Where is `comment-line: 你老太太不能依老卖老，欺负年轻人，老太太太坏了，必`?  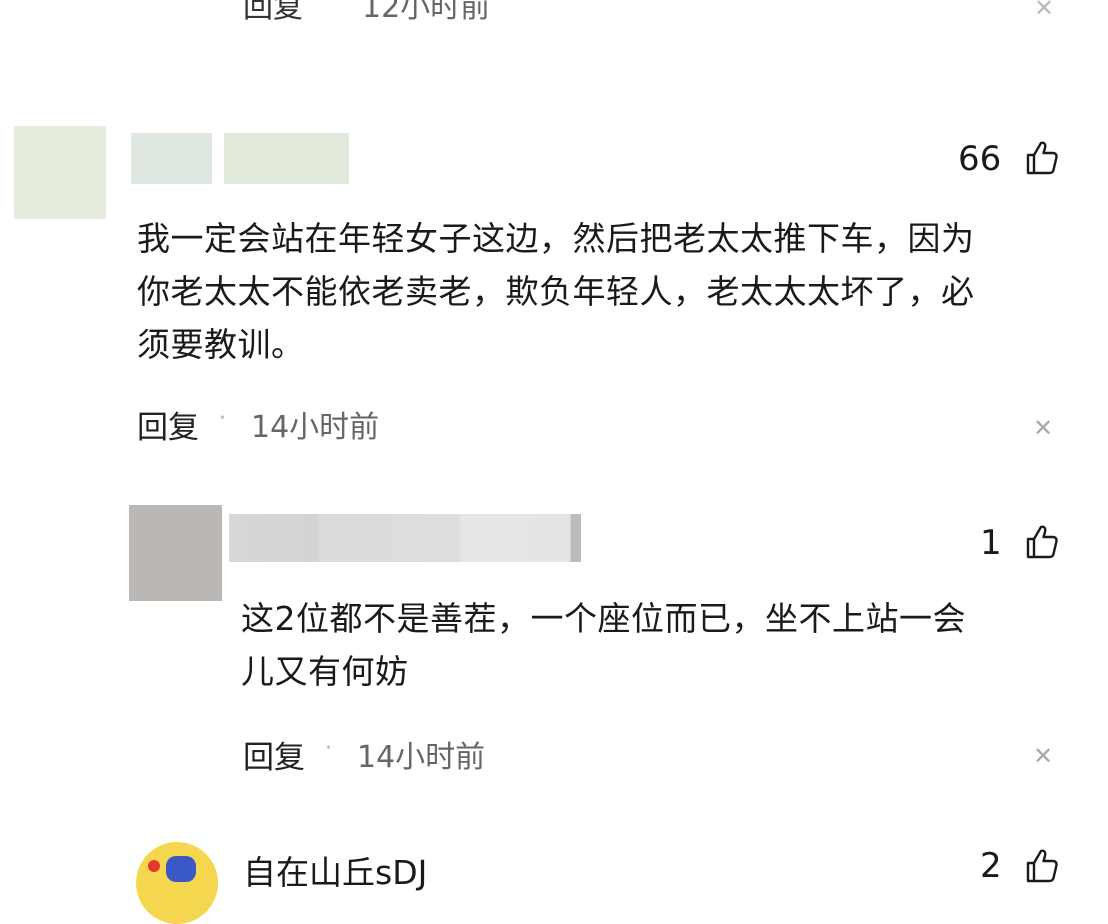 comment-line: 你老太太不能依老卖老，欺负年轻人，老太太太坏了，必 is located at coordinates (556, 291).